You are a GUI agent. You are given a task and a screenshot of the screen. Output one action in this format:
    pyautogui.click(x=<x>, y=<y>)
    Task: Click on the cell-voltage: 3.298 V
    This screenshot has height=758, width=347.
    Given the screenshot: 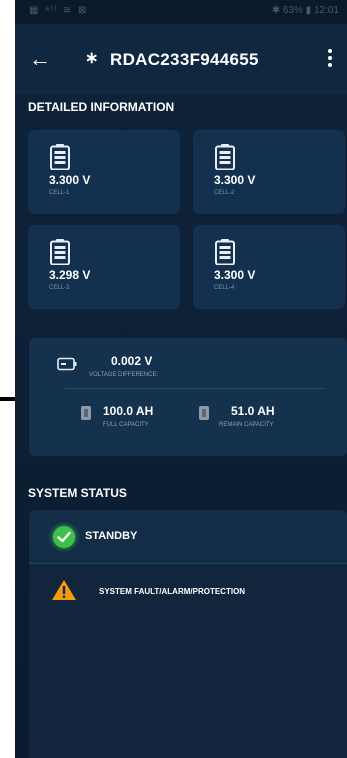 What is the action you would take?
    pyautogui.click(x=70, y=275)
    